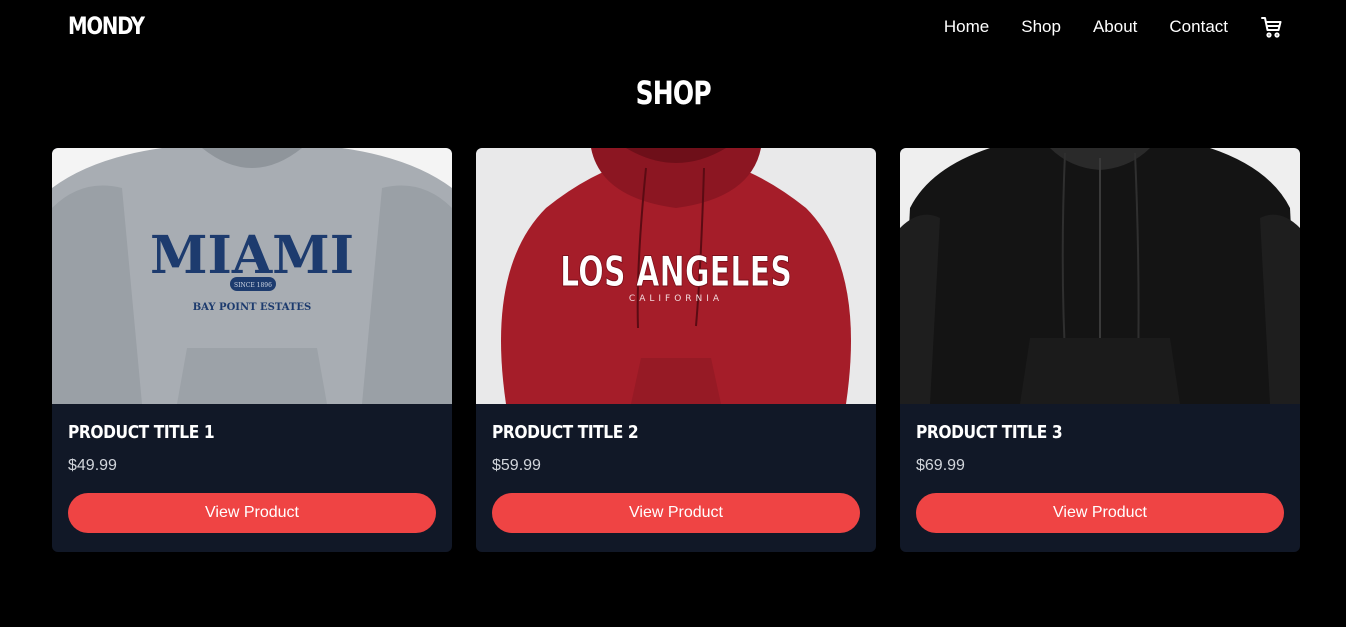 The height and width of the screenshot is (627, 1346). I want to click on nav-links: Home Shop About Contact, so click(1086, 27).